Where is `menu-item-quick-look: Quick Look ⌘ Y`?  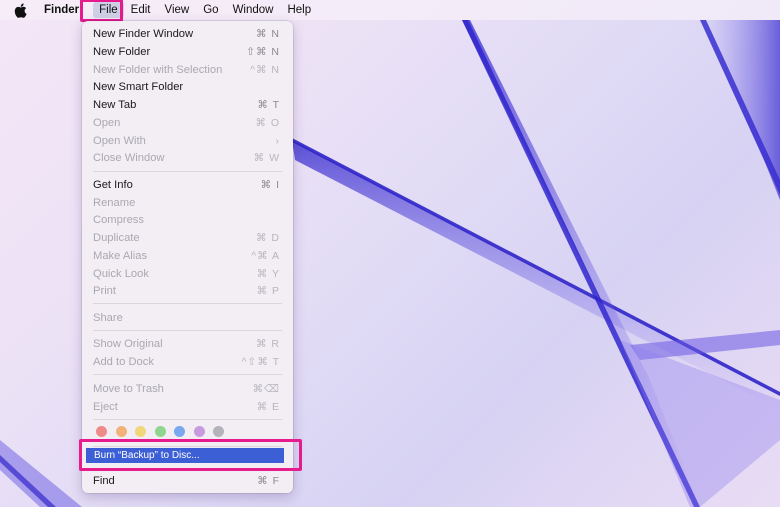 menu-item-quick-look: Quick Look ⌘ Y is located at coordinates (187, 273).